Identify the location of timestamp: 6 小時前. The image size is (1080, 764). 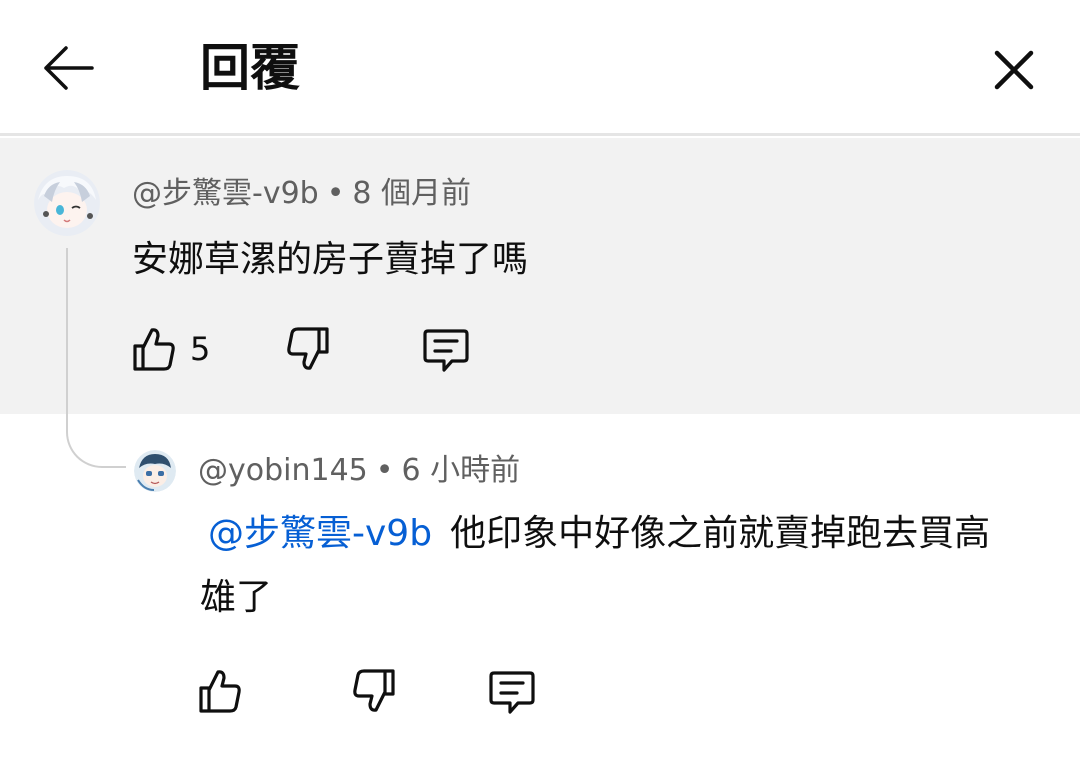
(461, 470).